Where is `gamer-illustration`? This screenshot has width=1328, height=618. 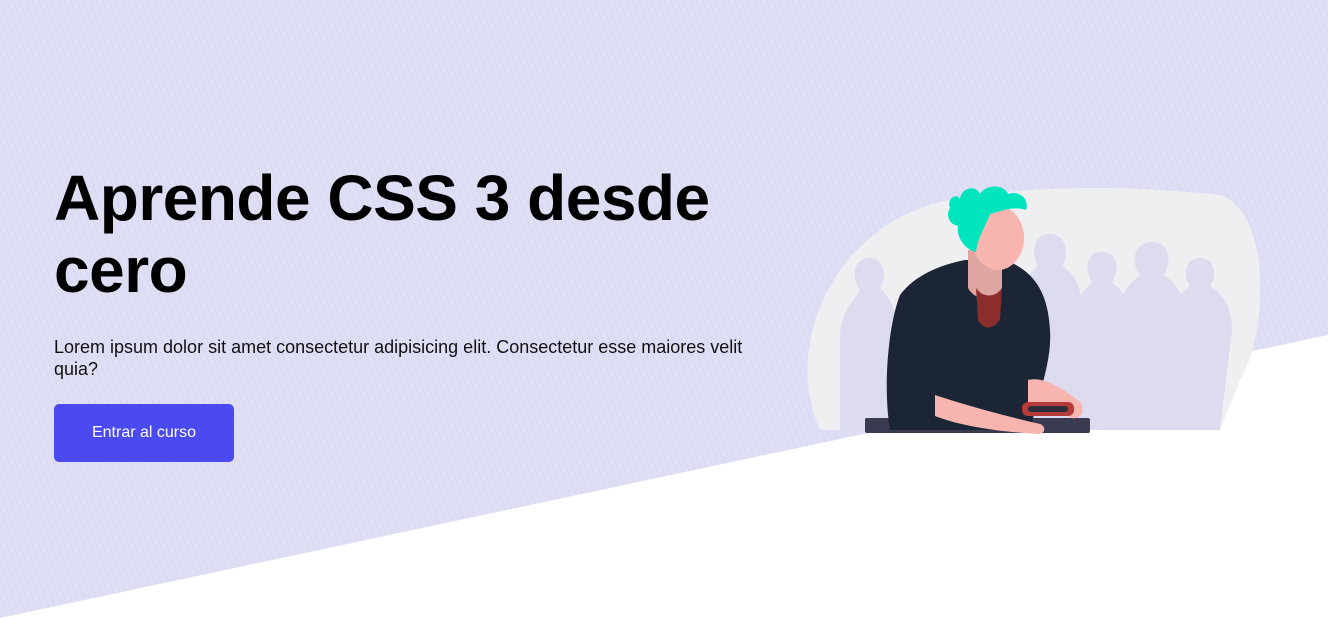 gamer-illustration is located at coordinates (1033, 310).